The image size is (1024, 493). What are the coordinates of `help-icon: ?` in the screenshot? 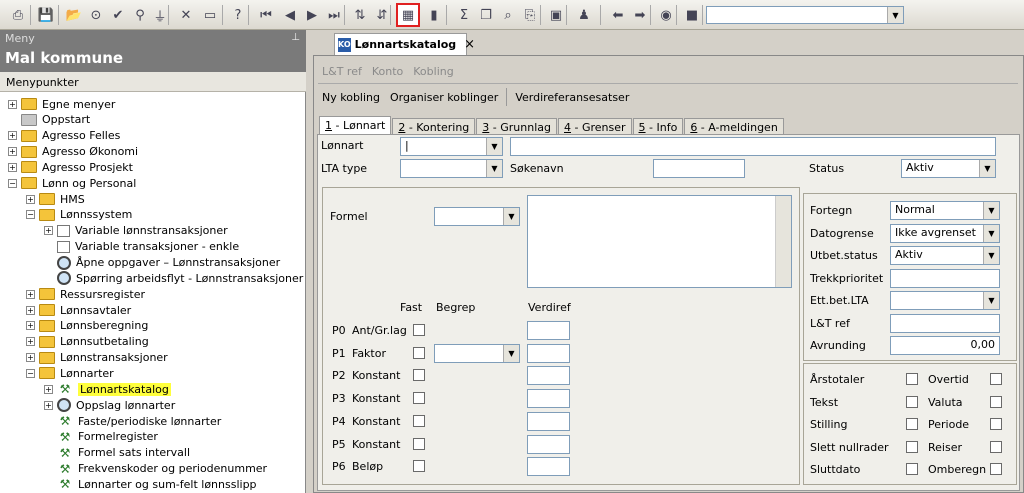 It's located at (238, 15).